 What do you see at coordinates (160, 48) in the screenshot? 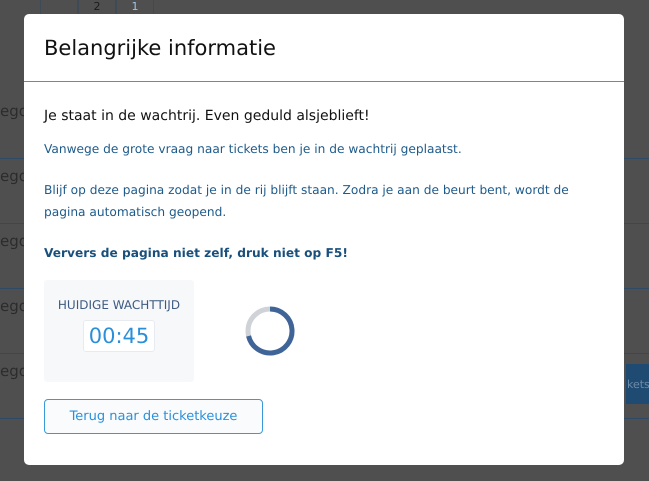
I see `modal-title: Belangrijke informatie` at bounding box center [160, 48].